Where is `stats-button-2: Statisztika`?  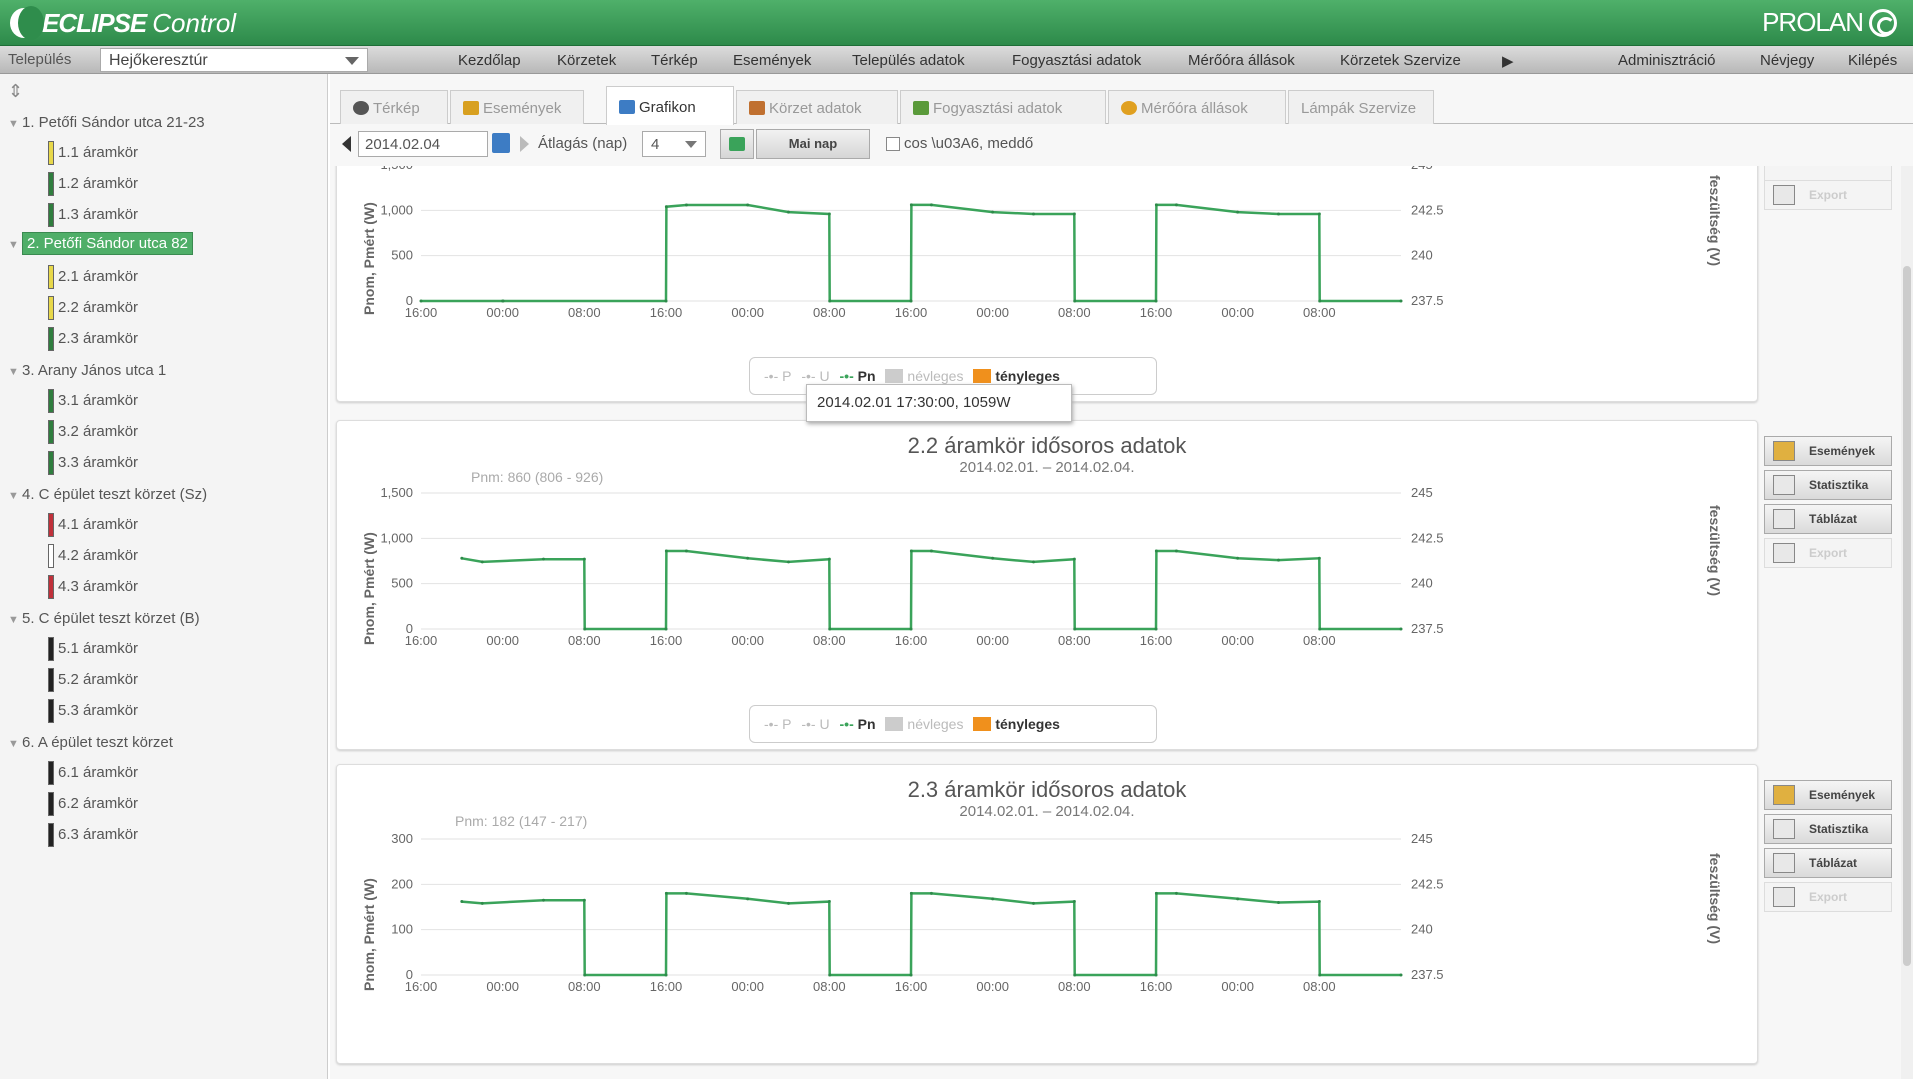
stats-button-2: Statisztika is located at coordinates (1828, 485).